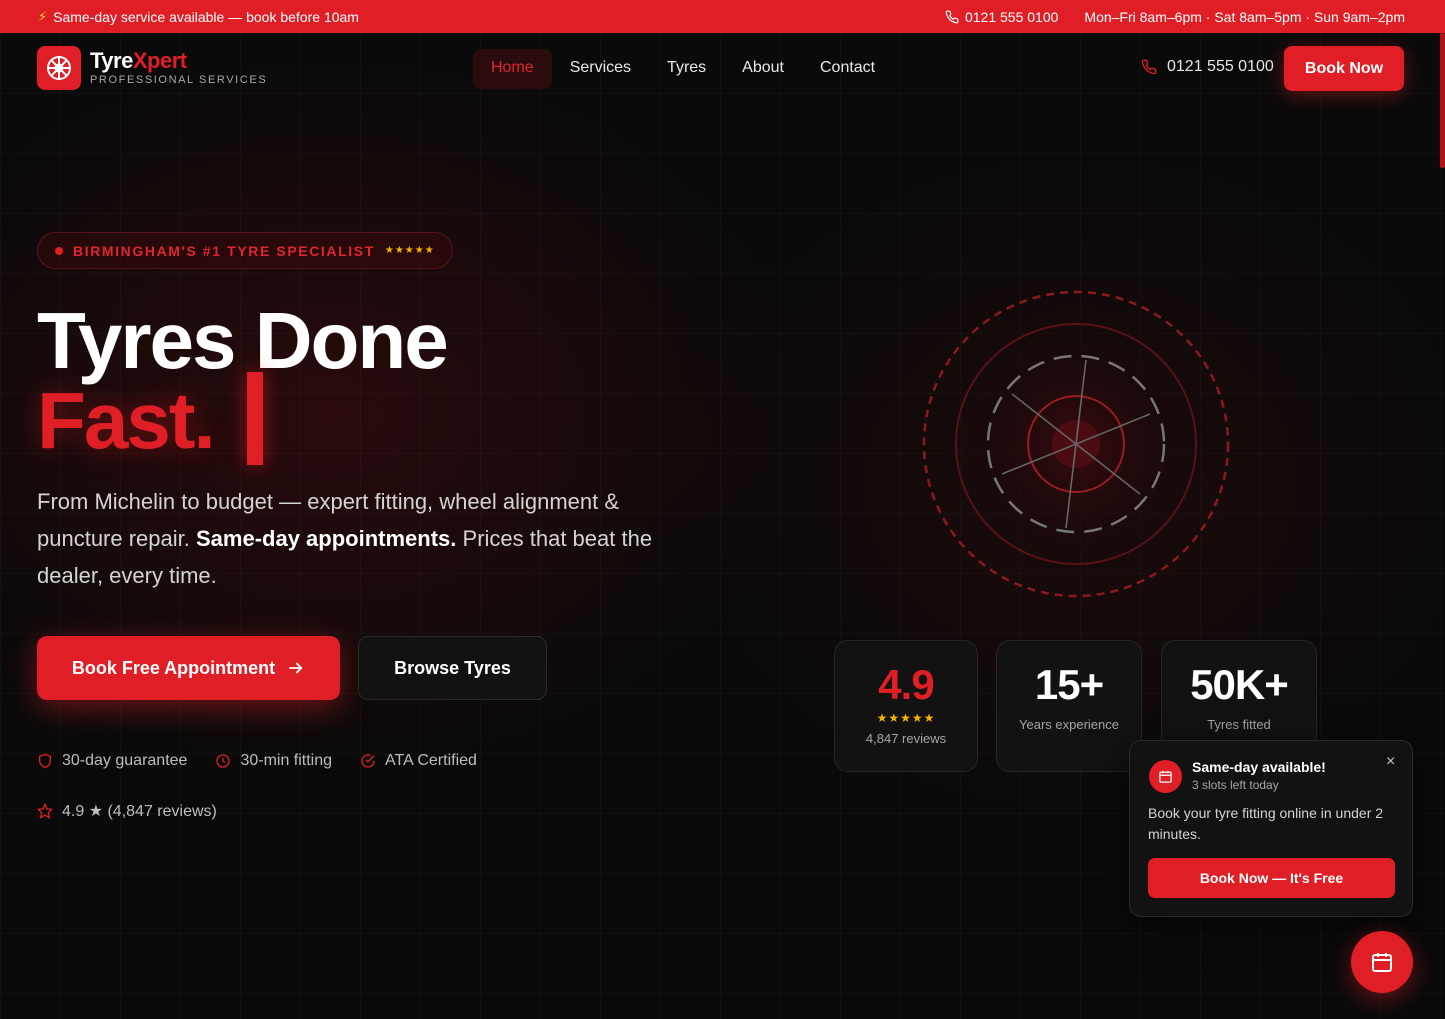 The width and height of the screenshot is (1445, 1019). Describe the element at coordinates (45, 811) in the screenshot. I see `star-outline-icon` at that location.